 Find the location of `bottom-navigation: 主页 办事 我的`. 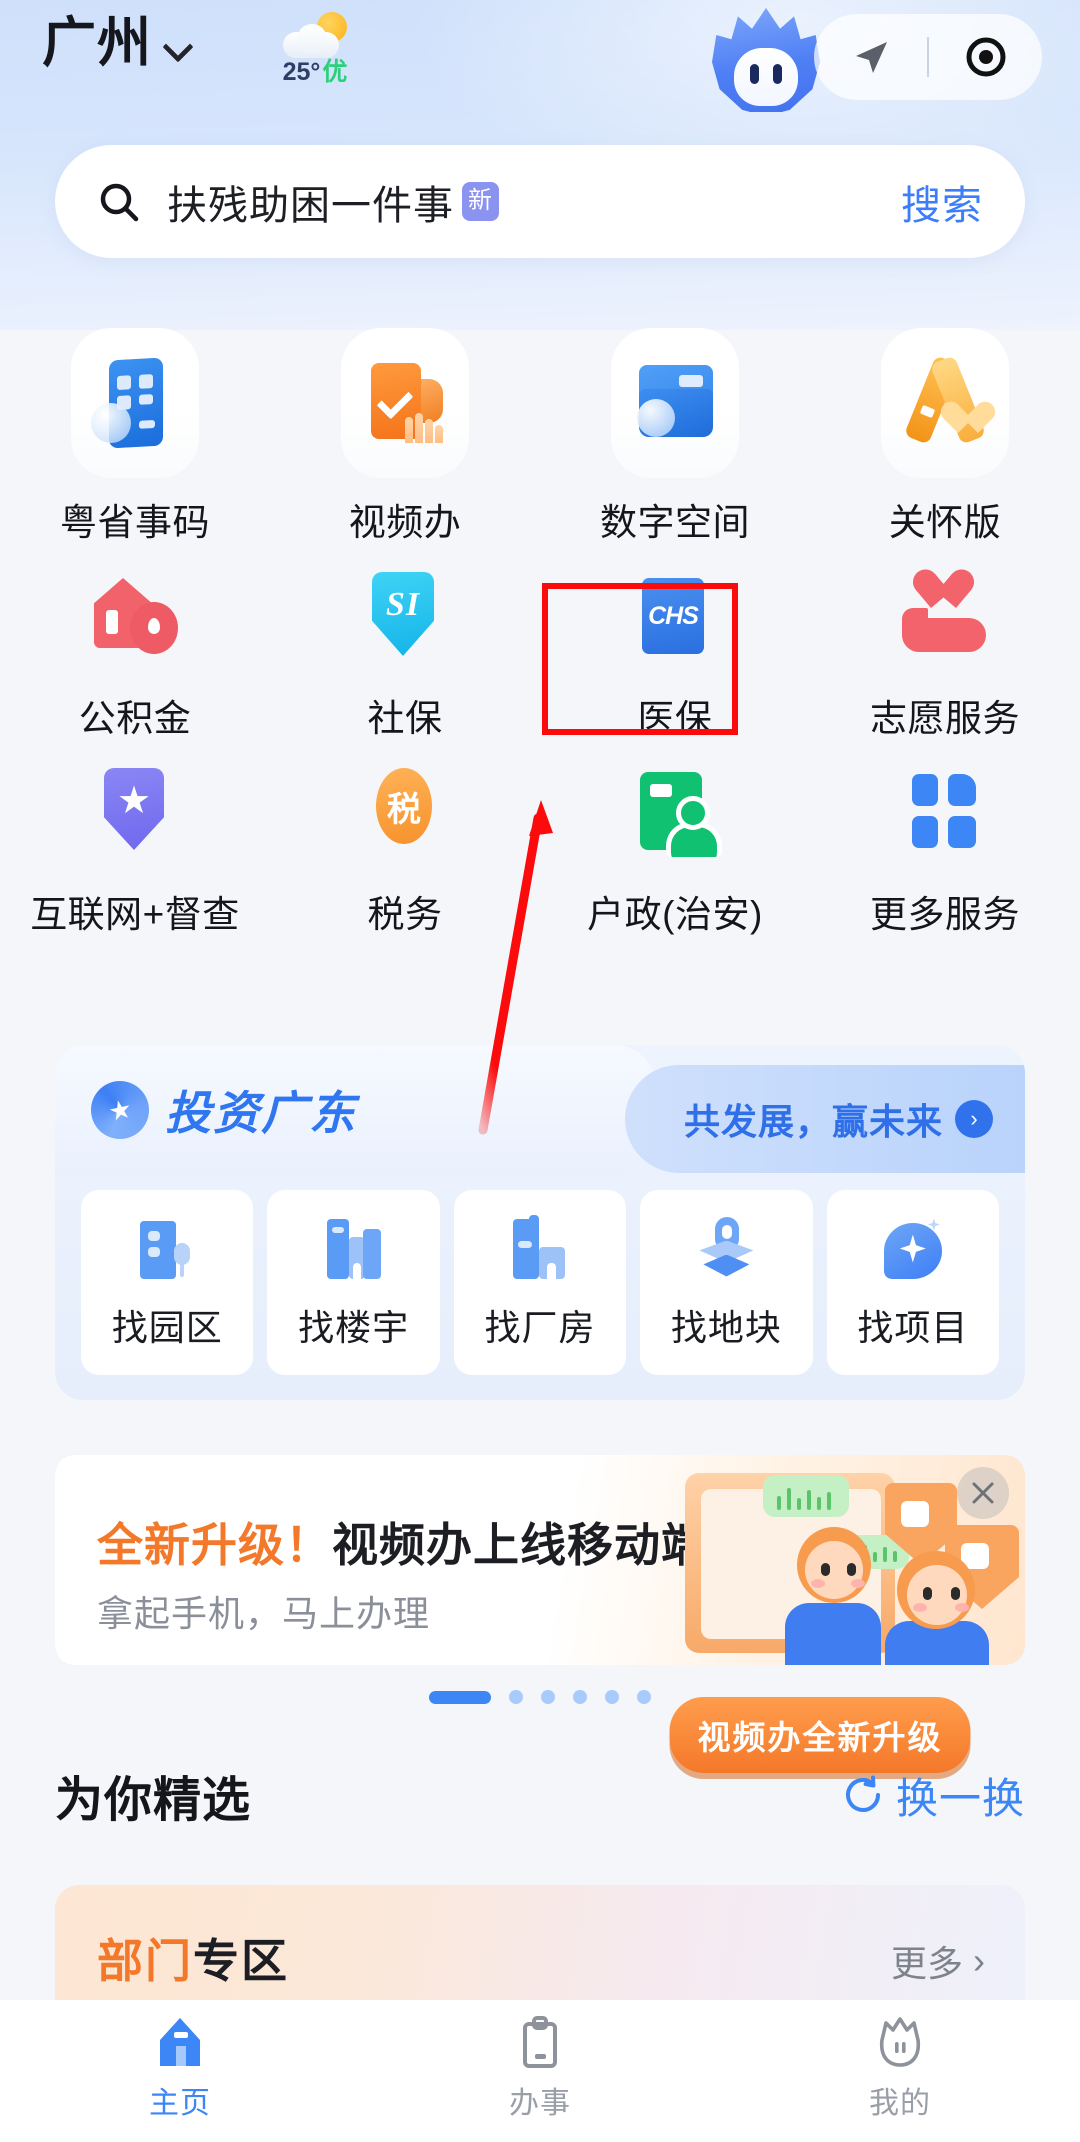

bottom-navigation: 主页 办事 我的 is located at coordinates (540, 2071).